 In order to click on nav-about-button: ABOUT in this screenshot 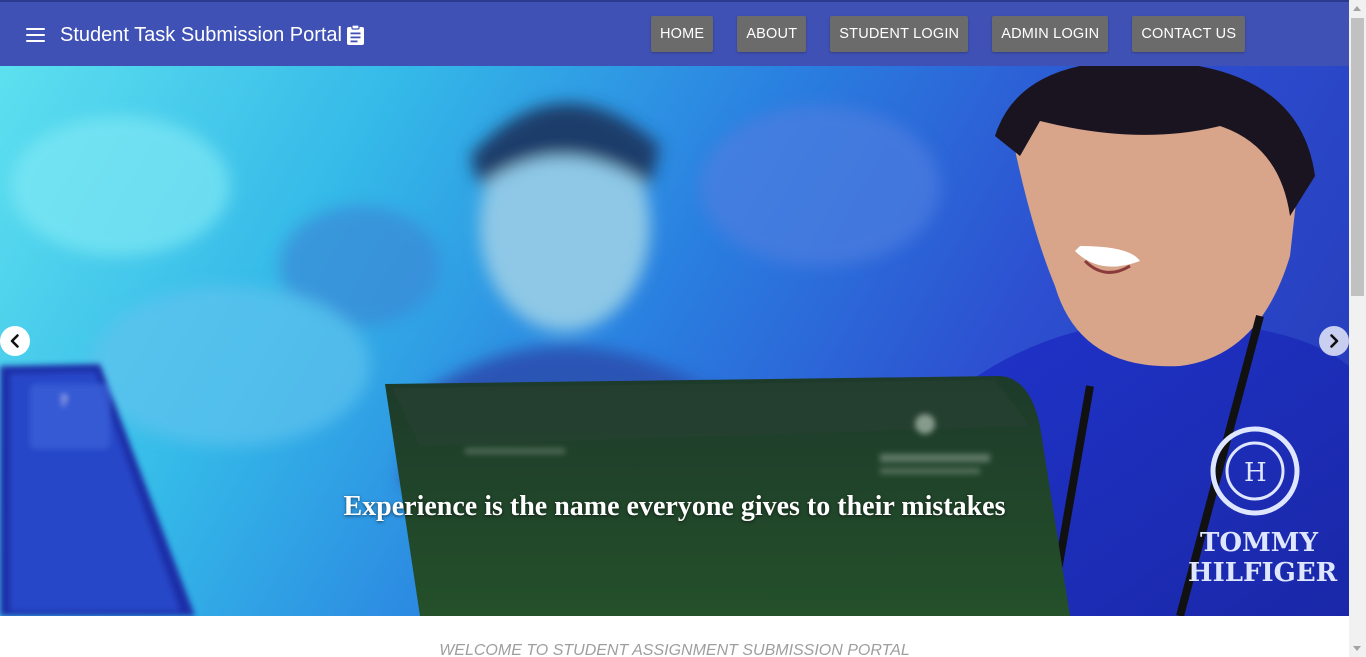, I will do `click(772, 34)`.